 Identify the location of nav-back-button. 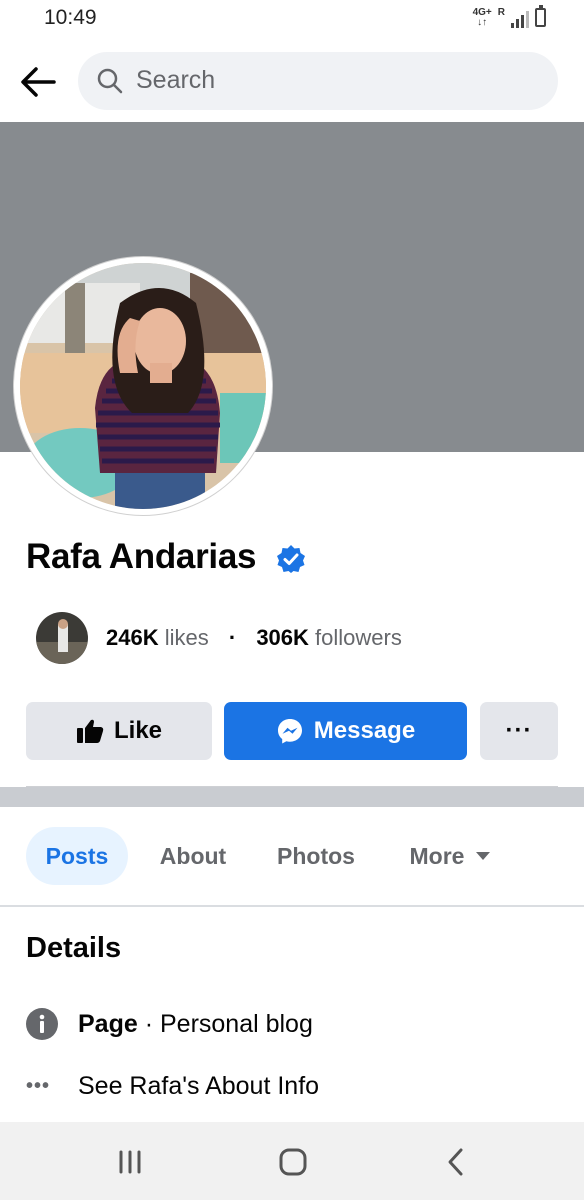
(456, 1162).